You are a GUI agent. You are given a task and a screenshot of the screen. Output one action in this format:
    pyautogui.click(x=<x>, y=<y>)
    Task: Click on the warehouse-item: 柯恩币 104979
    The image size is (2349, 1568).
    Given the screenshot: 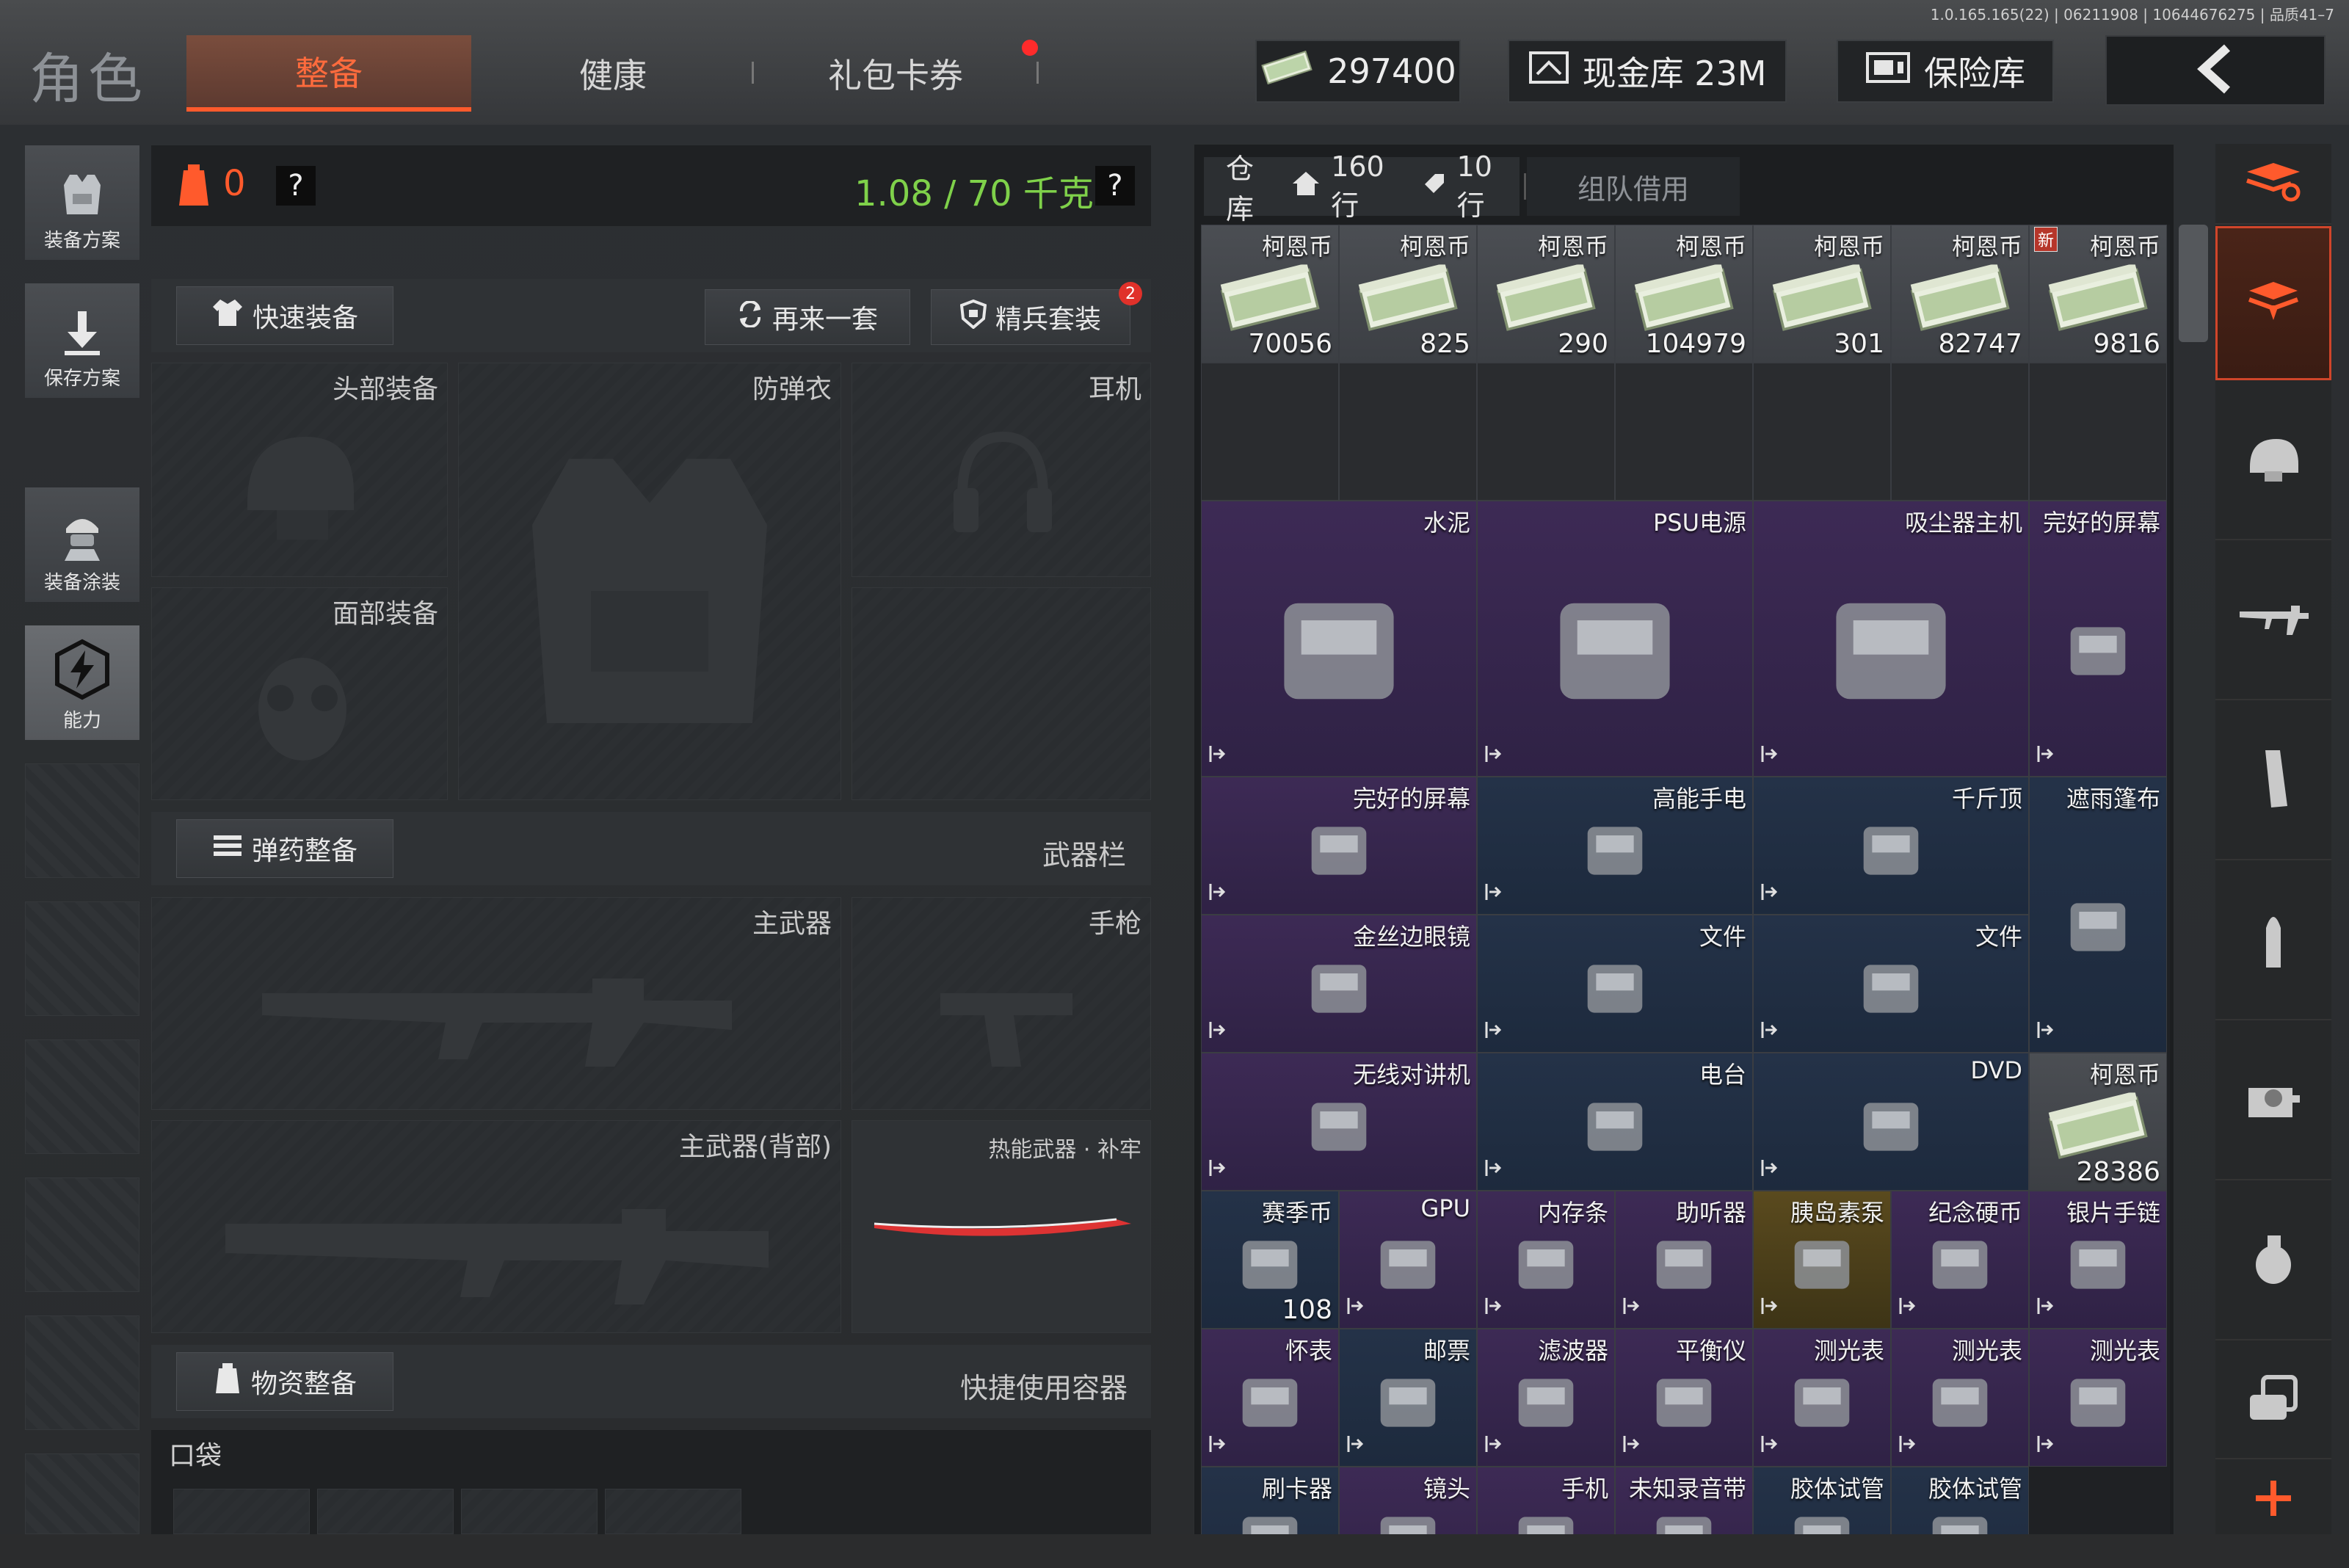 What is the action you would take?
    pyautogui.click(x=1684, y=294)
    